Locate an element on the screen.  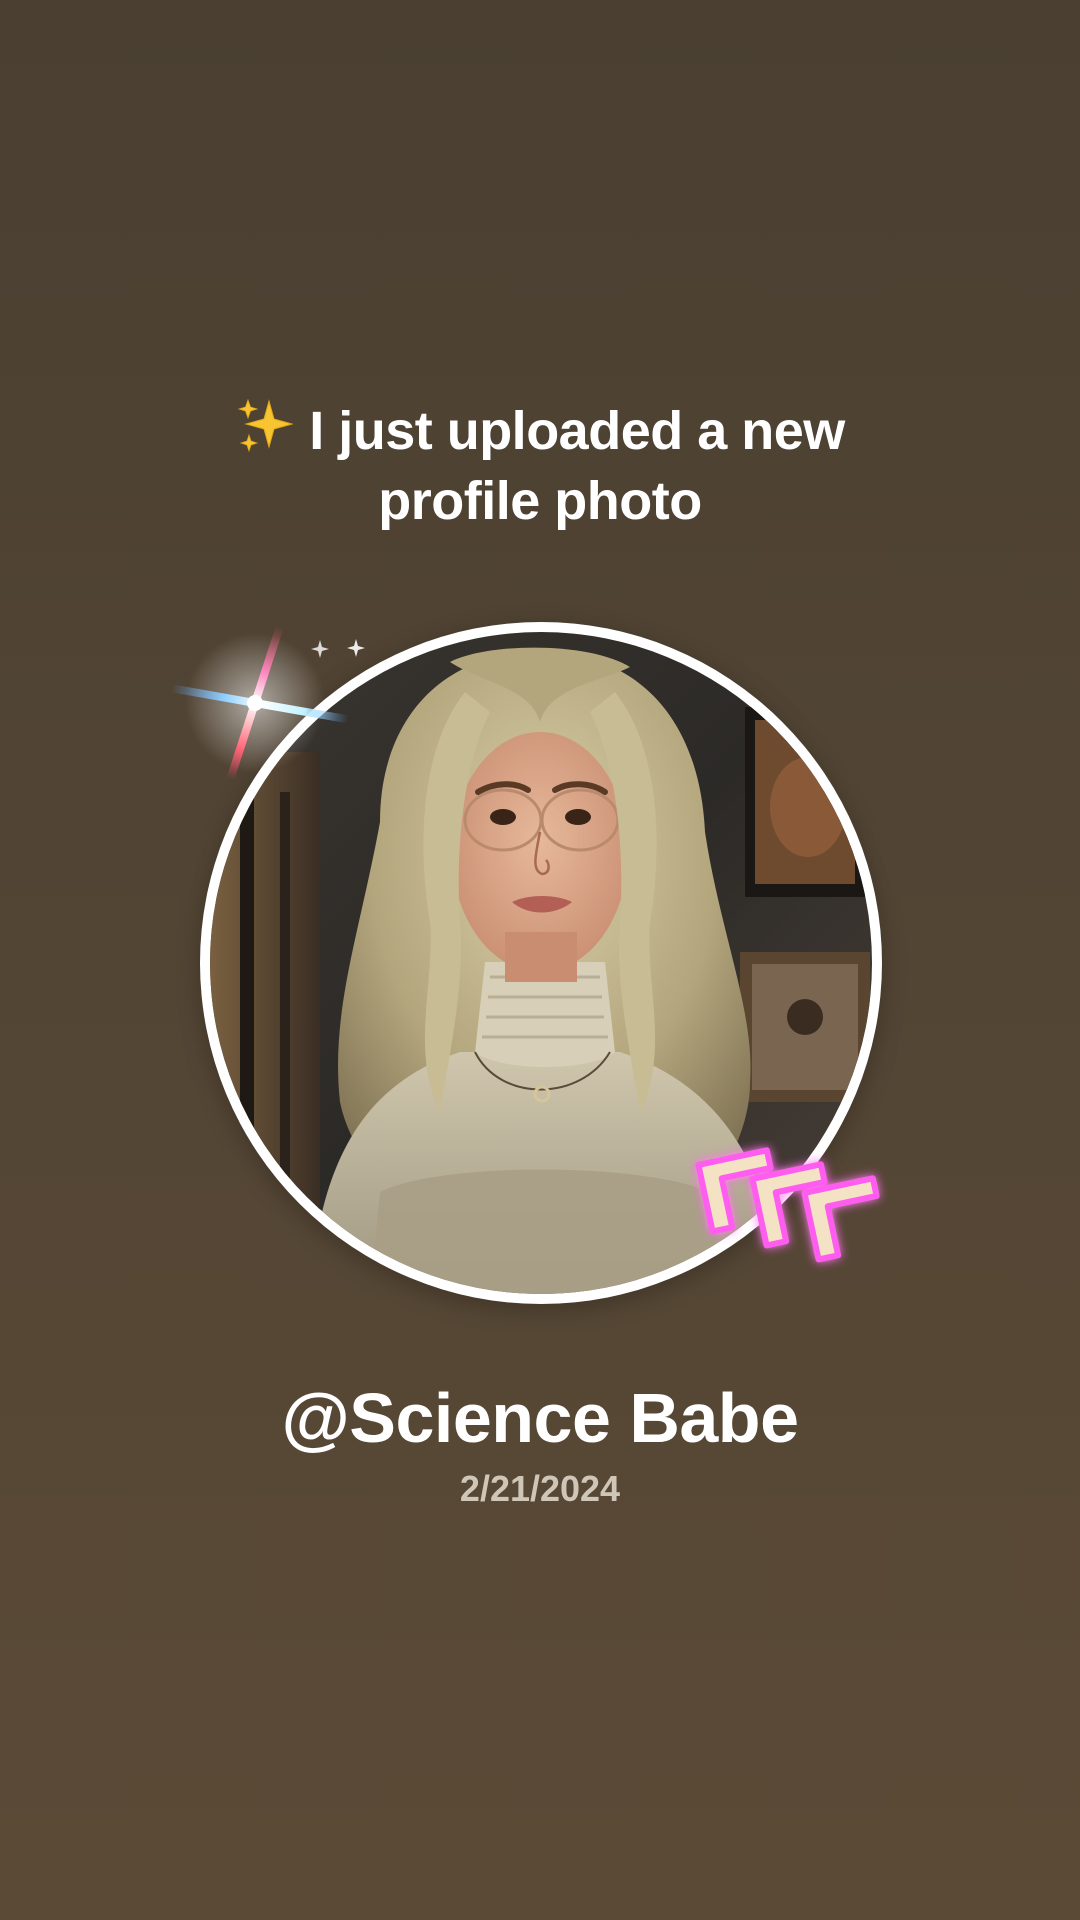
headline-text-1: I just uploaded a new is located at coordinates (577, 431).